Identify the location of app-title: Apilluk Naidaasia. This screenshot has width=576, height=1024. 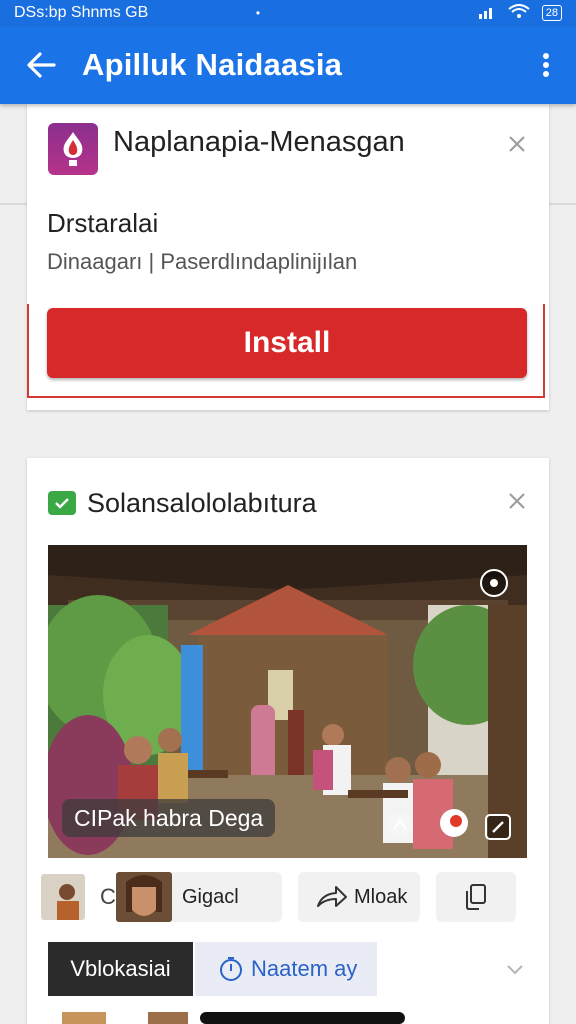
(212, 64).